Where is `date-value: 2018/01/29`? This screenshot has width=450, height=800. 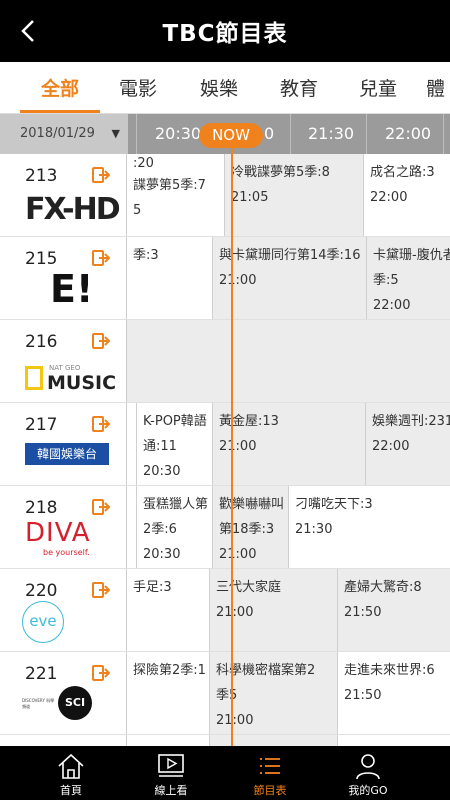 date-value: 2018/01/29 is located at coordinates (57, 133).